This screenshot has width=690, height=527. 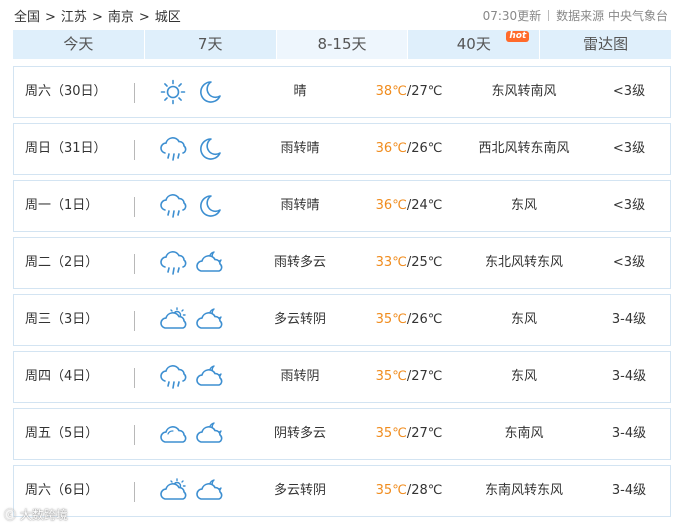 What do you see at coordinates (524, 433) in the screenshot?
I see `wind-direction: 东南风` at bounding box center [524, 433].